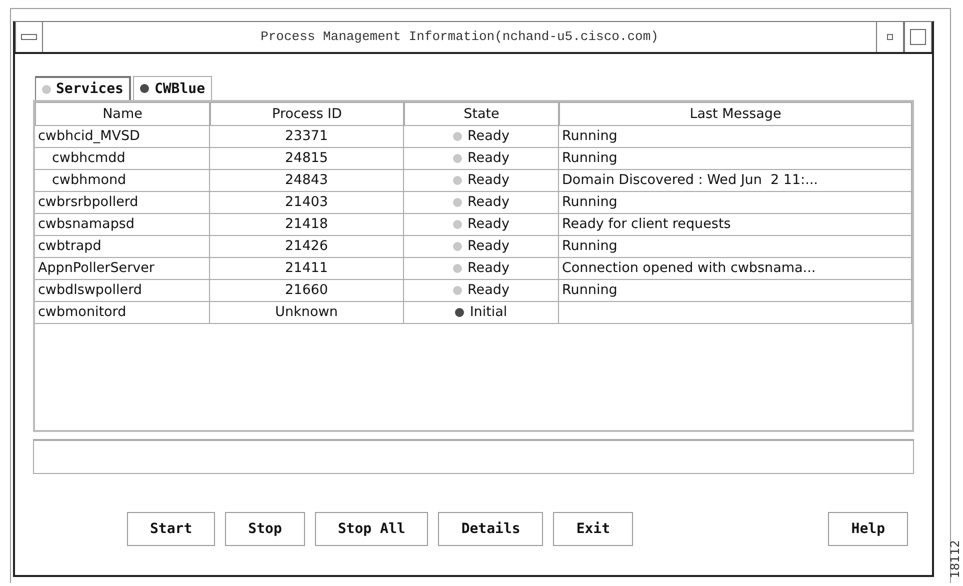 The width and height of the screenshot is (963, 586). I want to click on table-cell: 21660, so click(307, 291).